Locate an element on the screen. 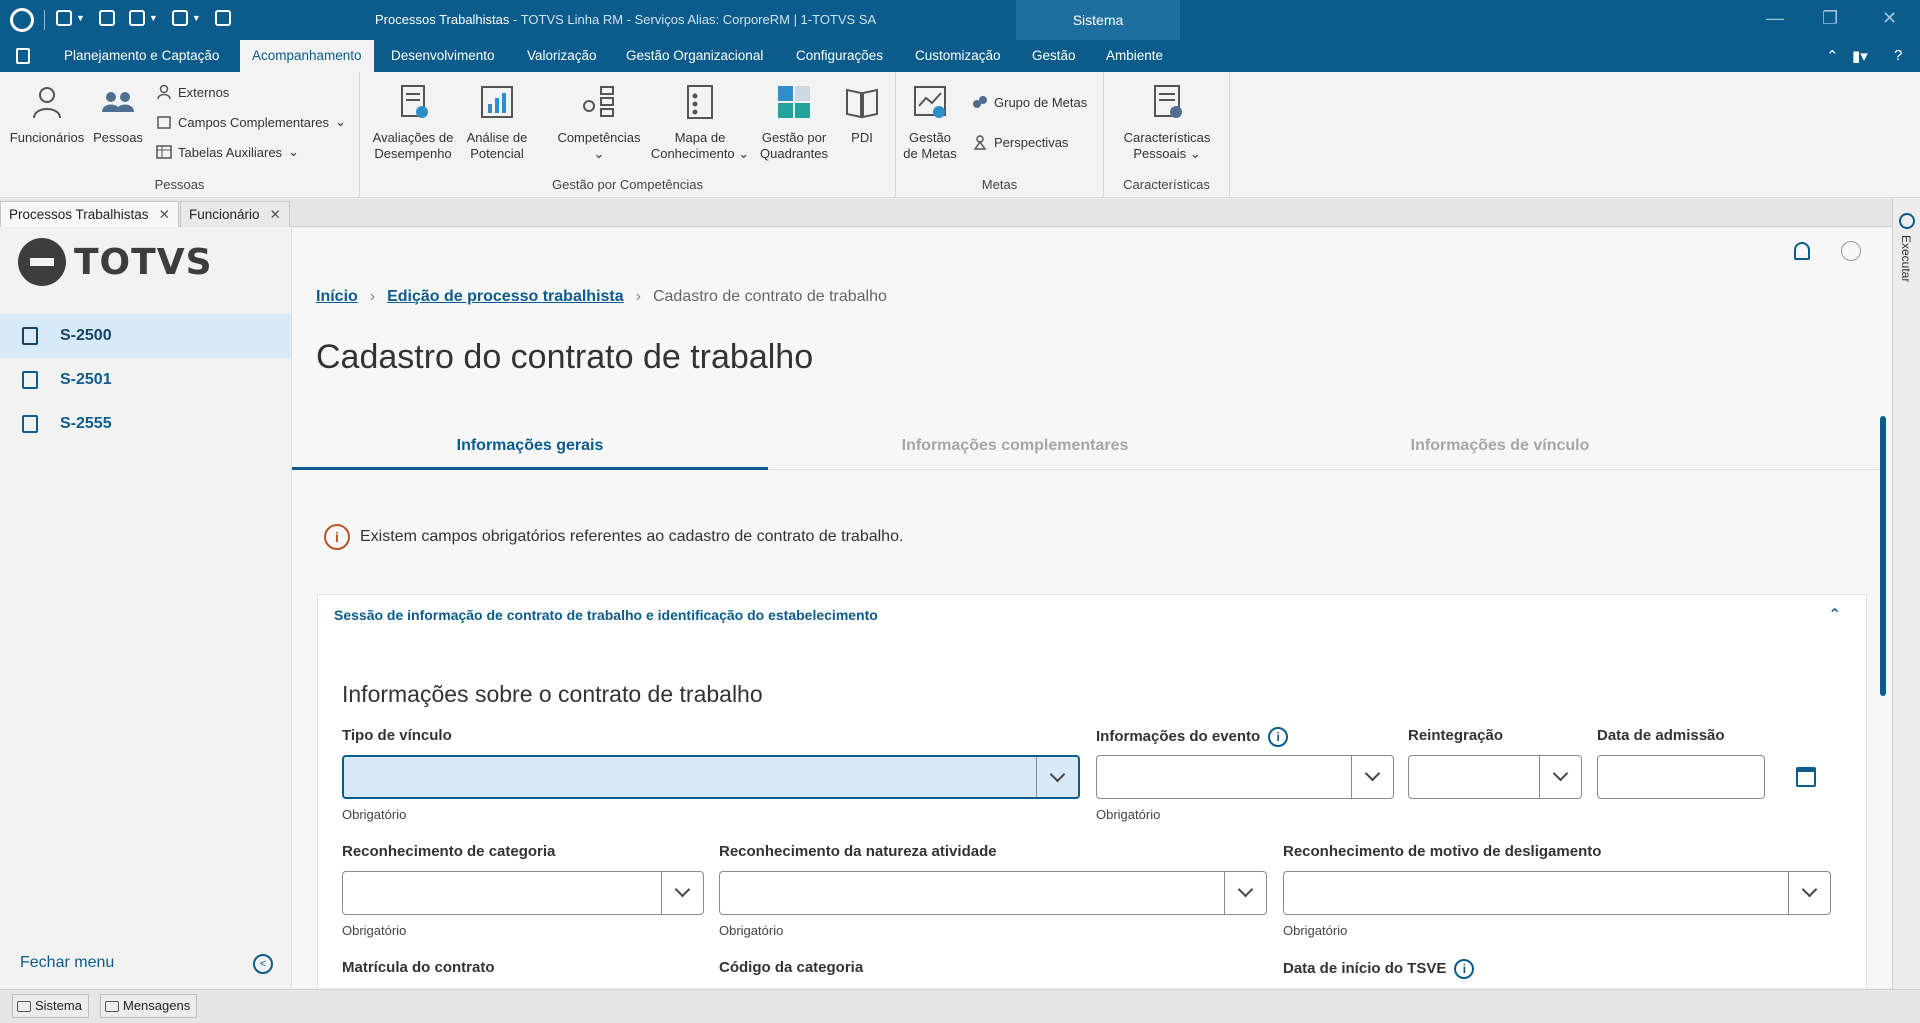 The width and height of the screenshot is (1920, 1023). data-admissao-label: Data de admissão is located at coordinates (1661, 735).